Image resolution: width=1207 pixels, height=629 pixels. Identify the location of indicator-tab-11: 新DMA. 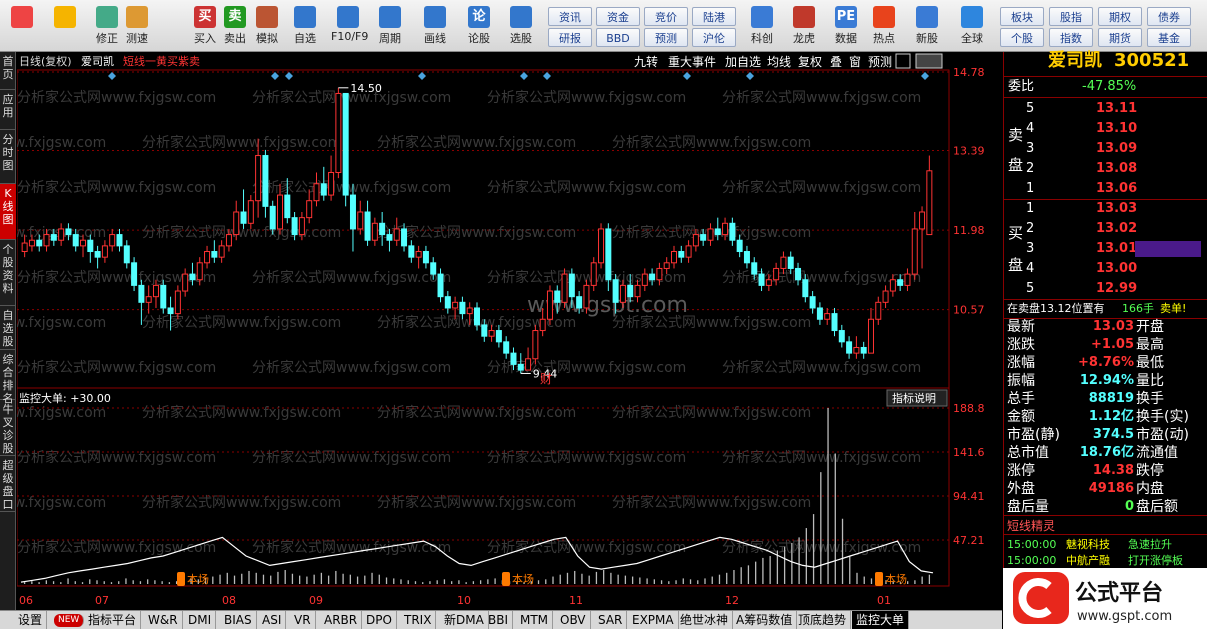
(464, 620).